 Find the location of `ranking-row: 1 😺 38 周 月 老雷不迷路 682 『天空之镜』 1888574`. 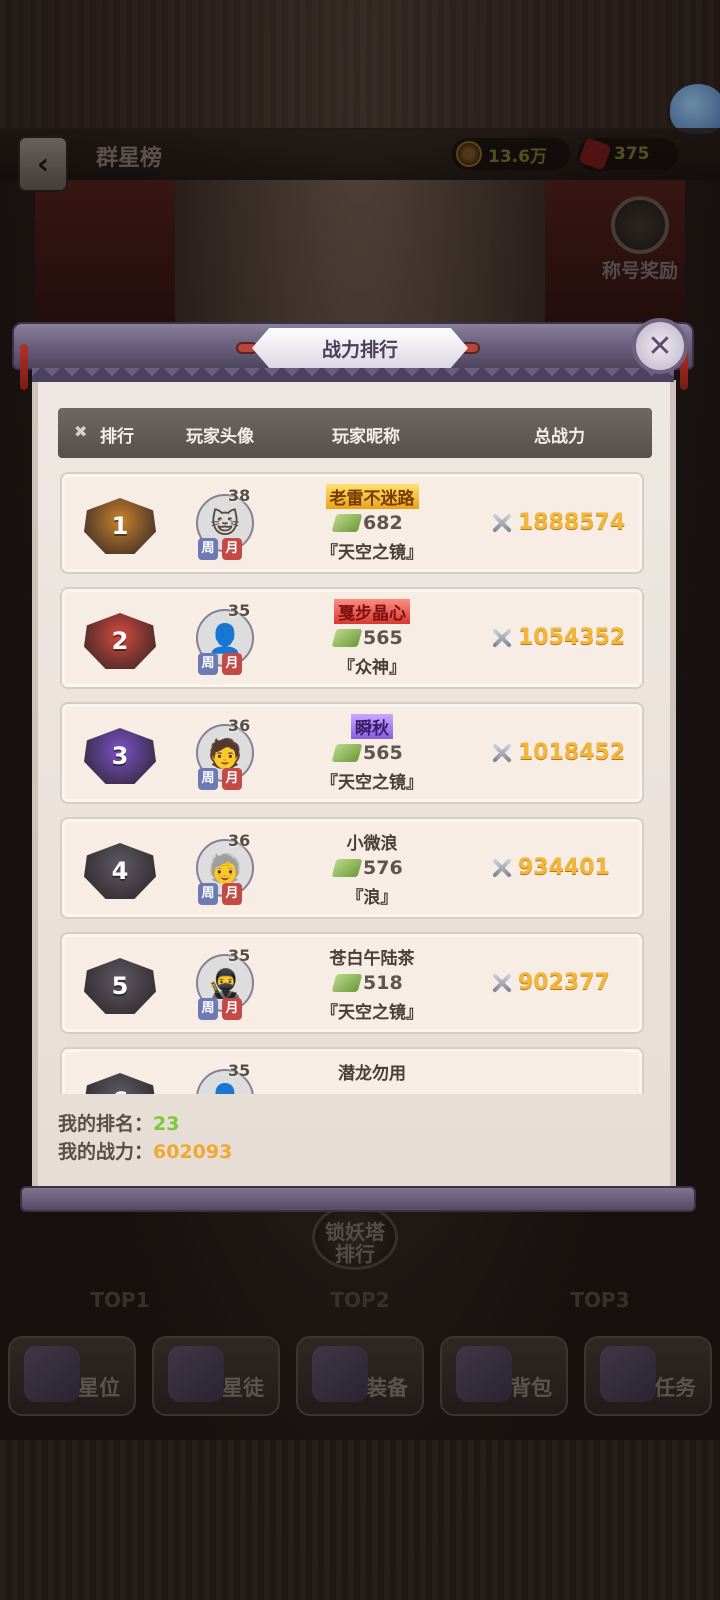

ranking-row: 1 😺 38 周 月 老雷不迷路 682 『天空之镜』 1888574 is located at coordinates (352, 523).